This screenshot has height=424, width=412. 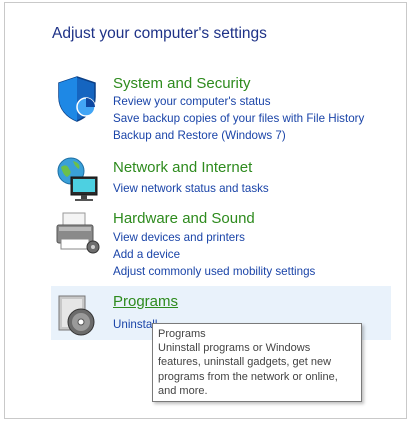 What do you see at coordinates (248, 376) in the screenshot?
I see `tooltip-line: programs from the network or online,` at bounding box center [248, 376].